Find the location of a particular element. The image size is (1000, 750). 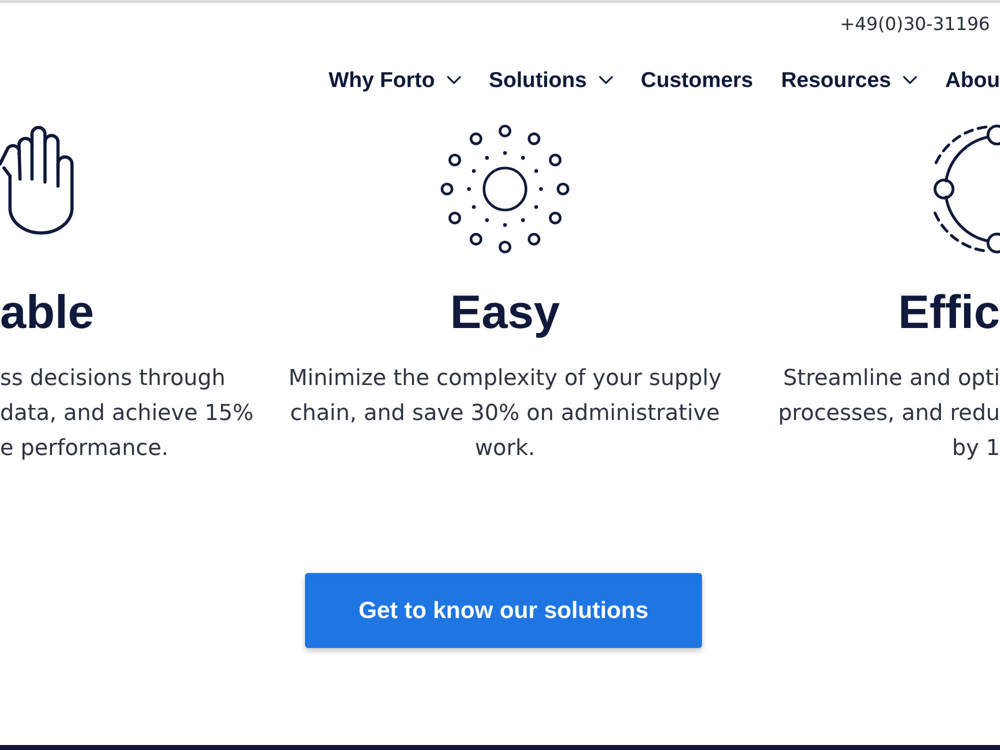

nav-link: Abou is located at coordinates (972, 80).